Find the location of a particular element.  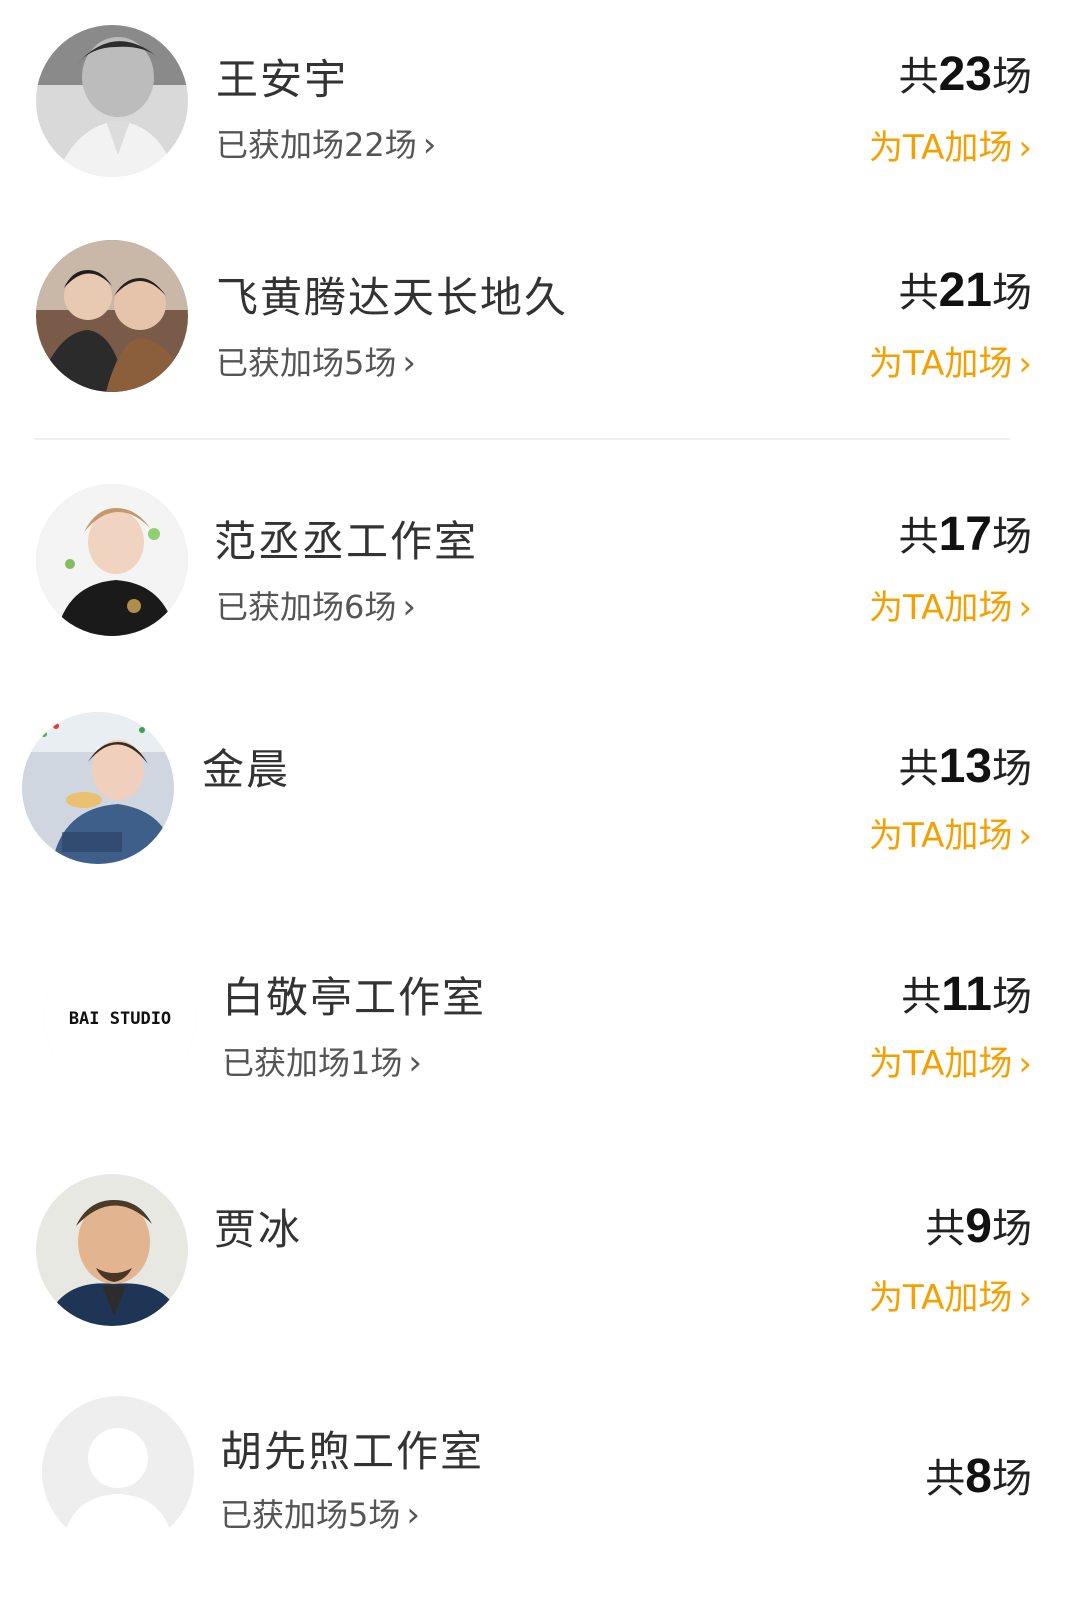

performer-name: 王安宇 is located at coordinates (282, 79).